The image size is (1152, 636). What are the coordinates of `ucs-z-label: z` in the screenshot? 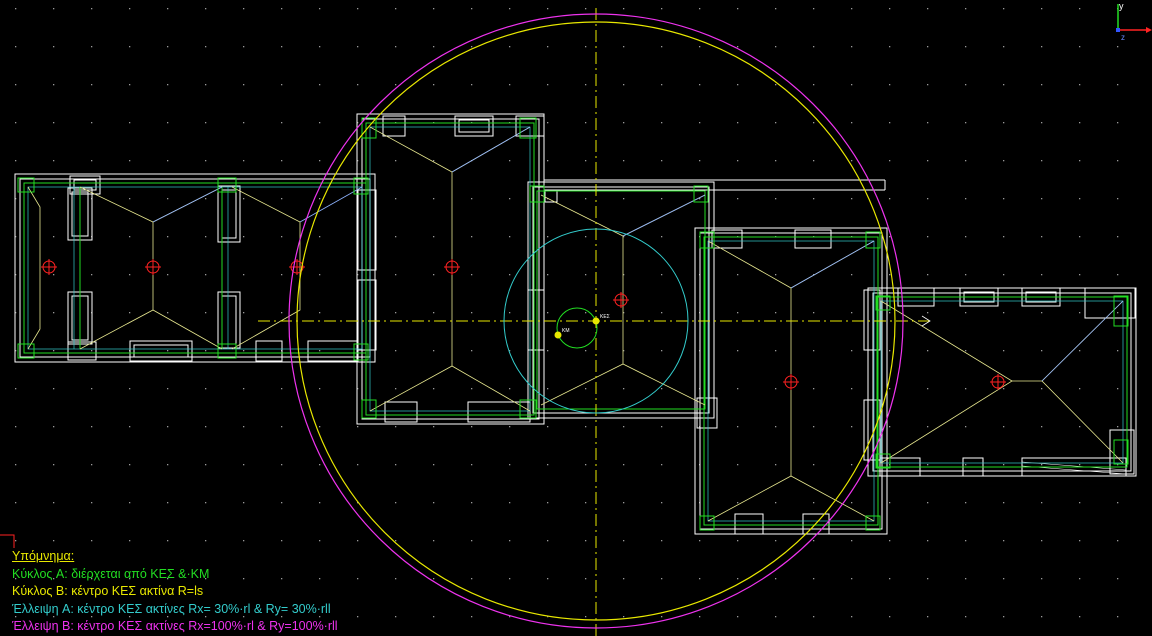 It's located at (1123, 37).